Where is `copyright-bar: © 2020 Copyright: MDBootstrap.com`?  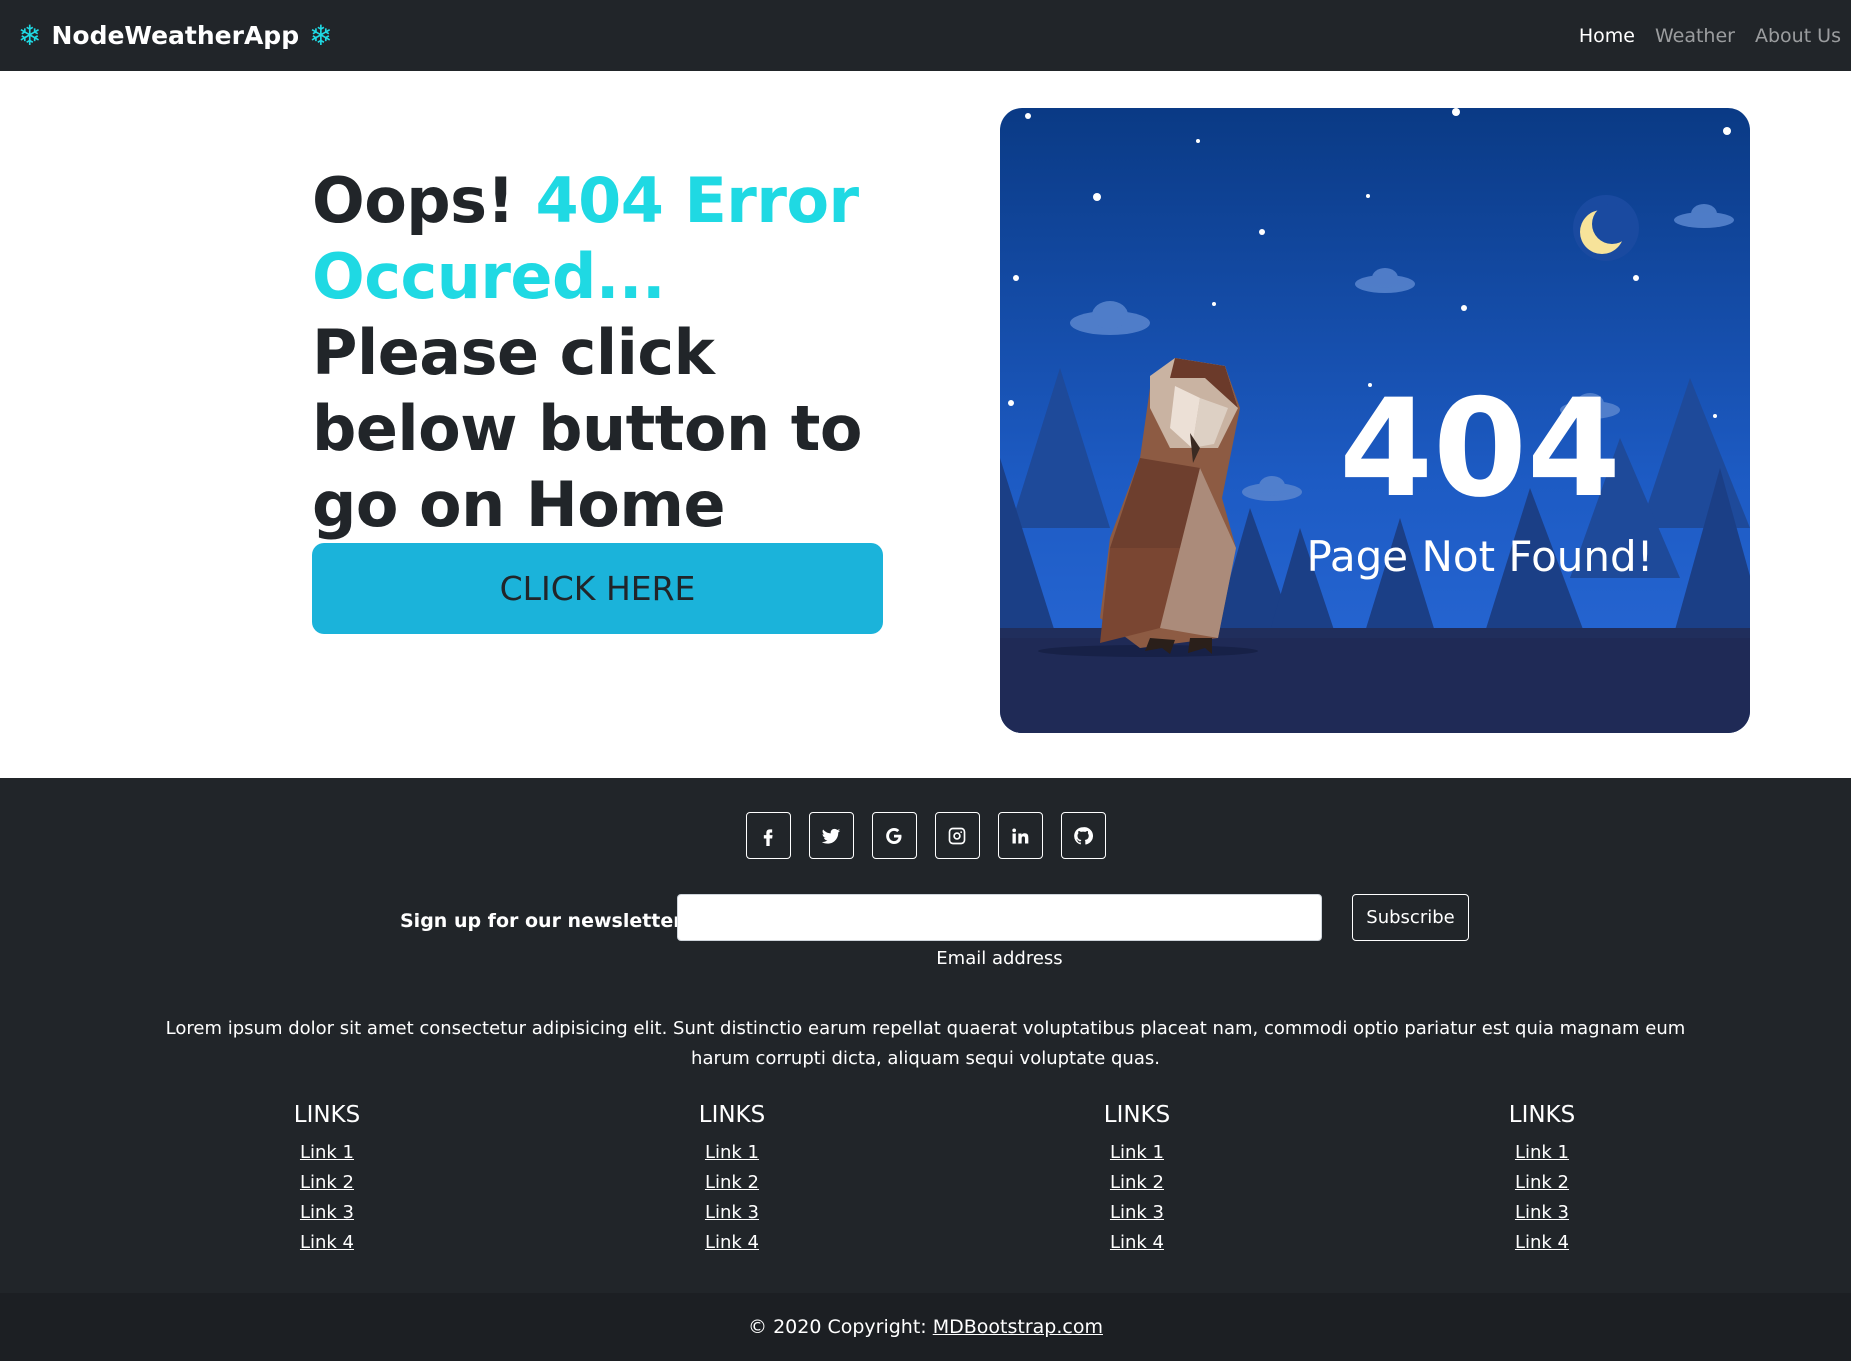 copyright-bar: © 2020 Copyright: MDBootstrap.com is located at coordinates (925, 1327).